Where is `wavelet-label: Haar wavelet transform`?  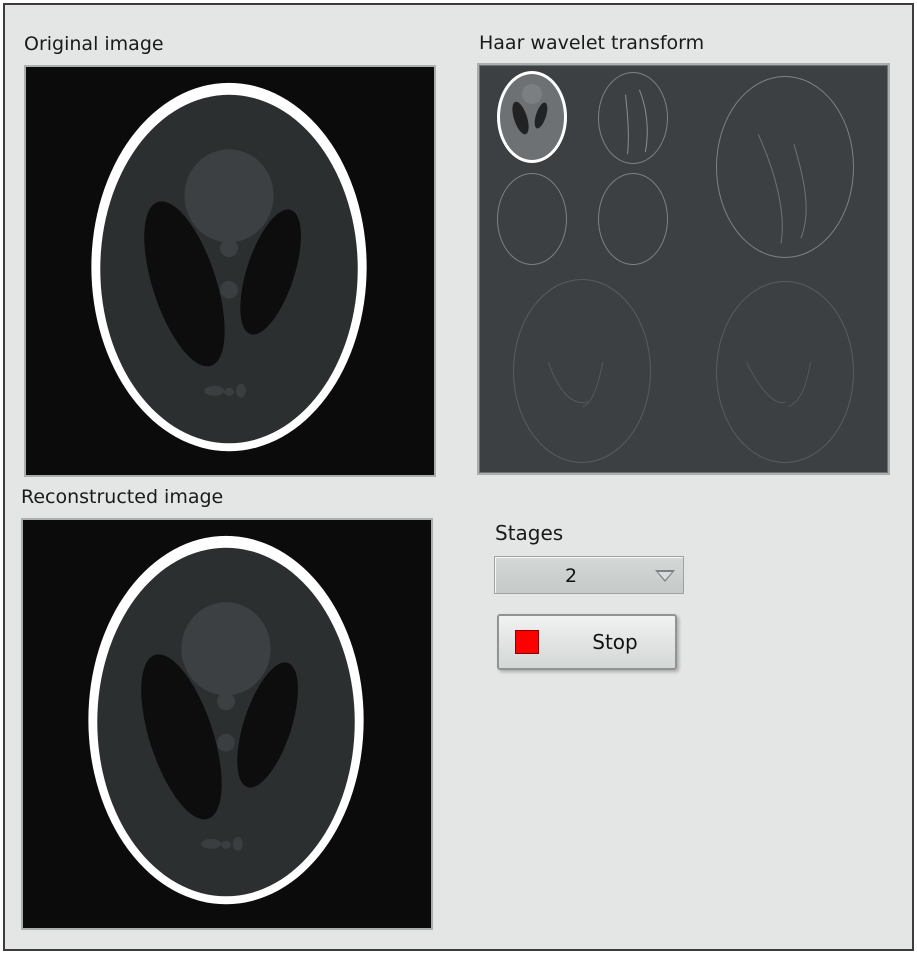 wavelet-label: Haar wavelet transform is located at coordinates (592, 43).